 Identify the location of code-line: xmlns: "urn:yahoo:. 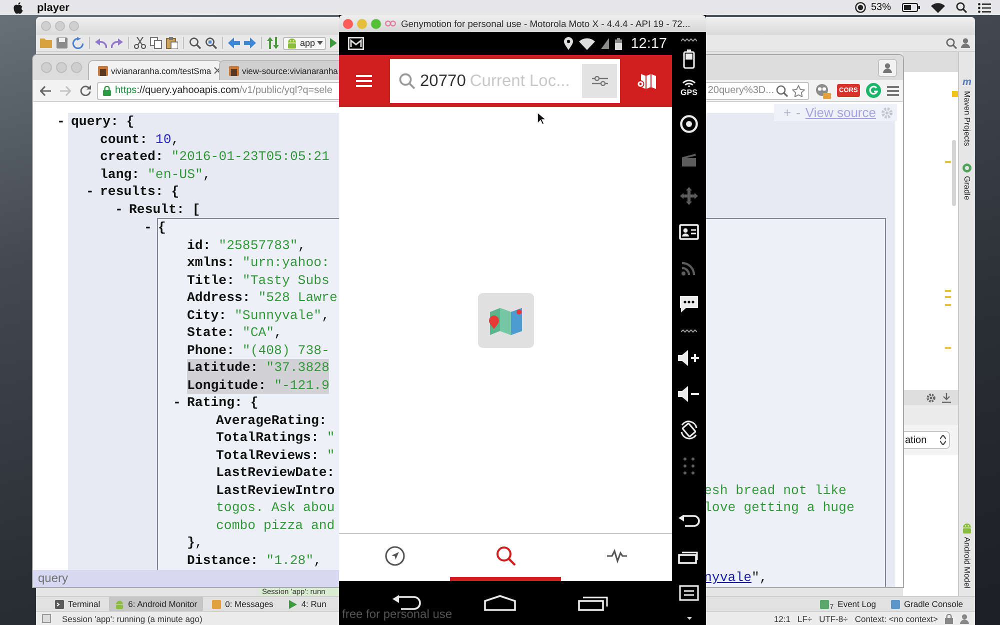
(258, 263).